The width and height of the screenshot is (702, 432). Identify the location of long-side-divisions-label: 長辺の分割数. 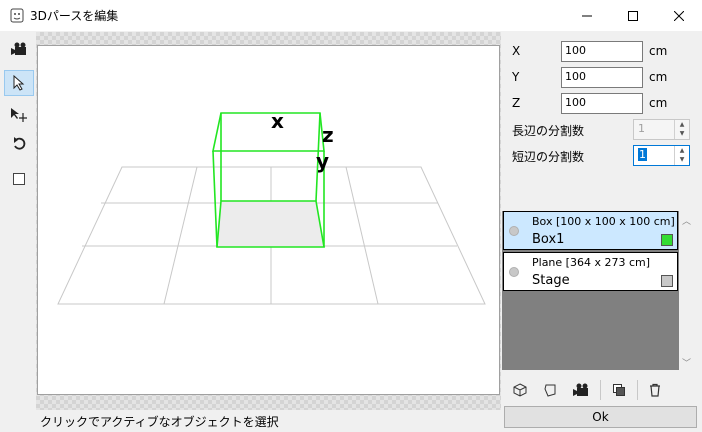
(548, 131).